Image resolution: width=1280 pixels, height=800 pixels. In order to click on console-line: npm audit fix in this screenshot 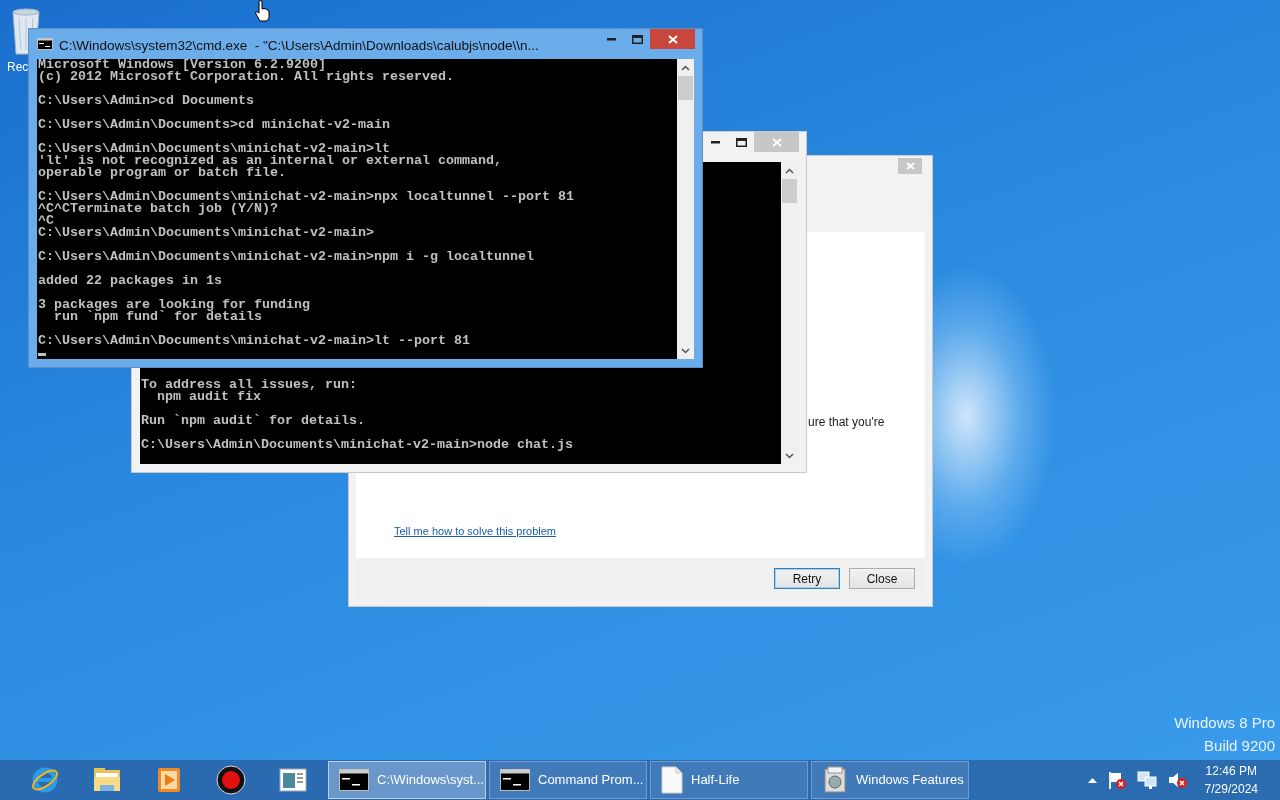, I will do `click(208, 397)`.